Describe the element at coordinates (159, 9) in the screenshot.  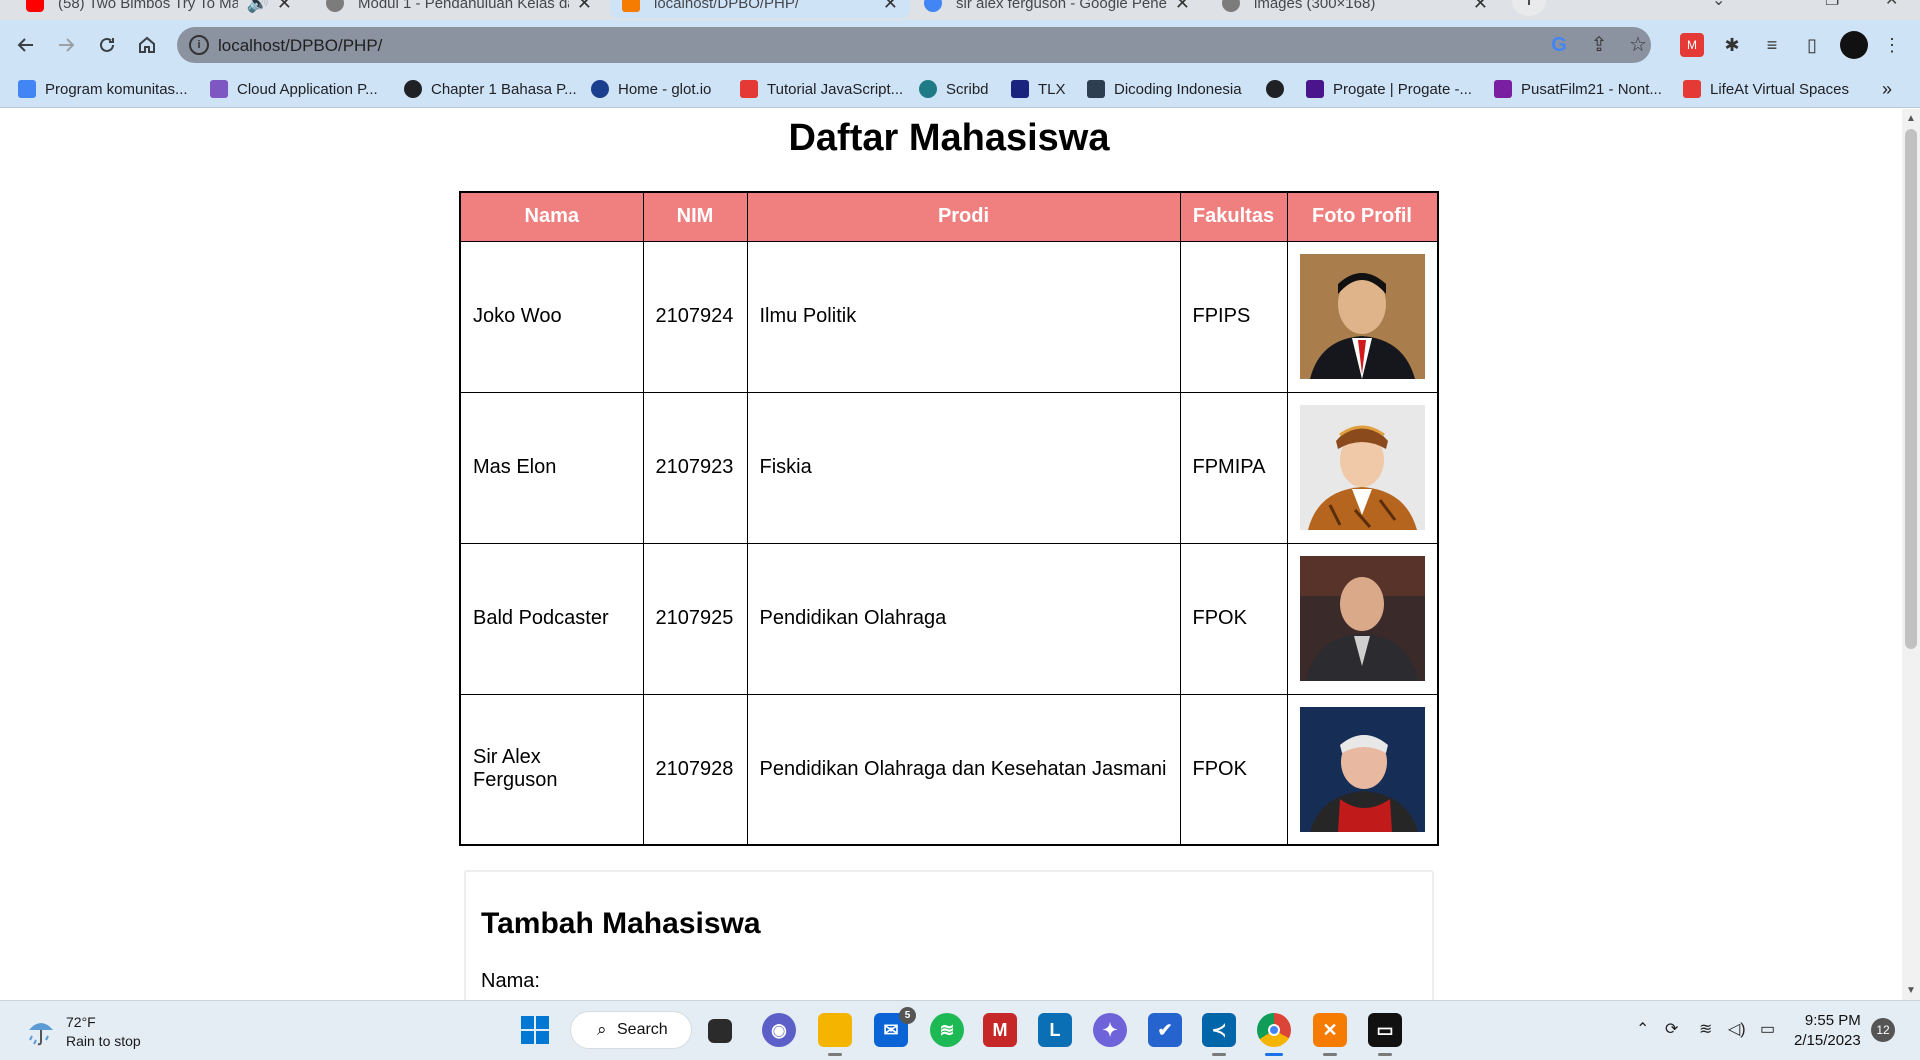
I see `tab-youtube: (58) Two Bimbos Try To Make 🔊 ✕` at that location.